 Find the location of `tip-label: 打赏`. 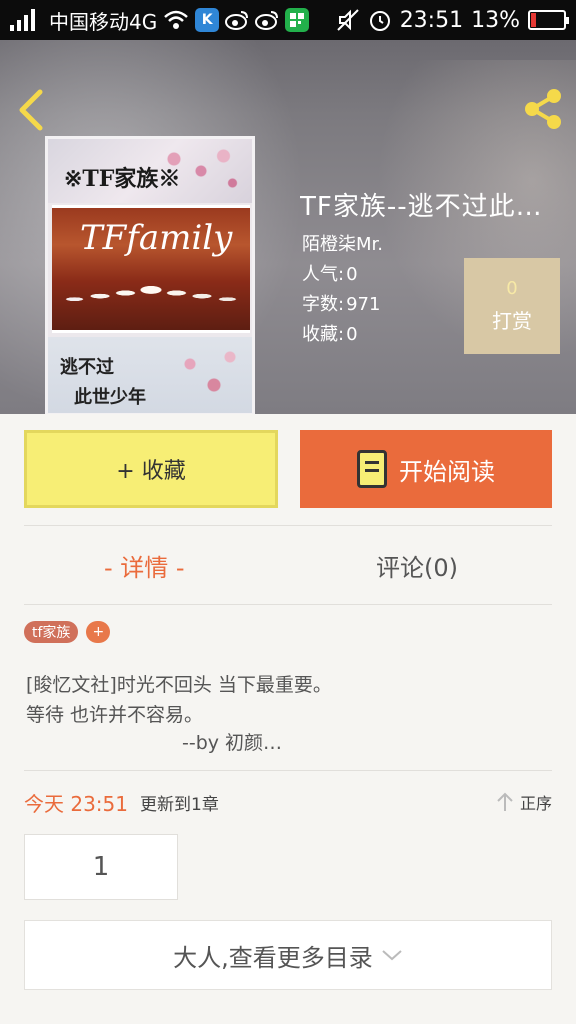

tip-label: 打赏 is located at coordinates (512, 321).